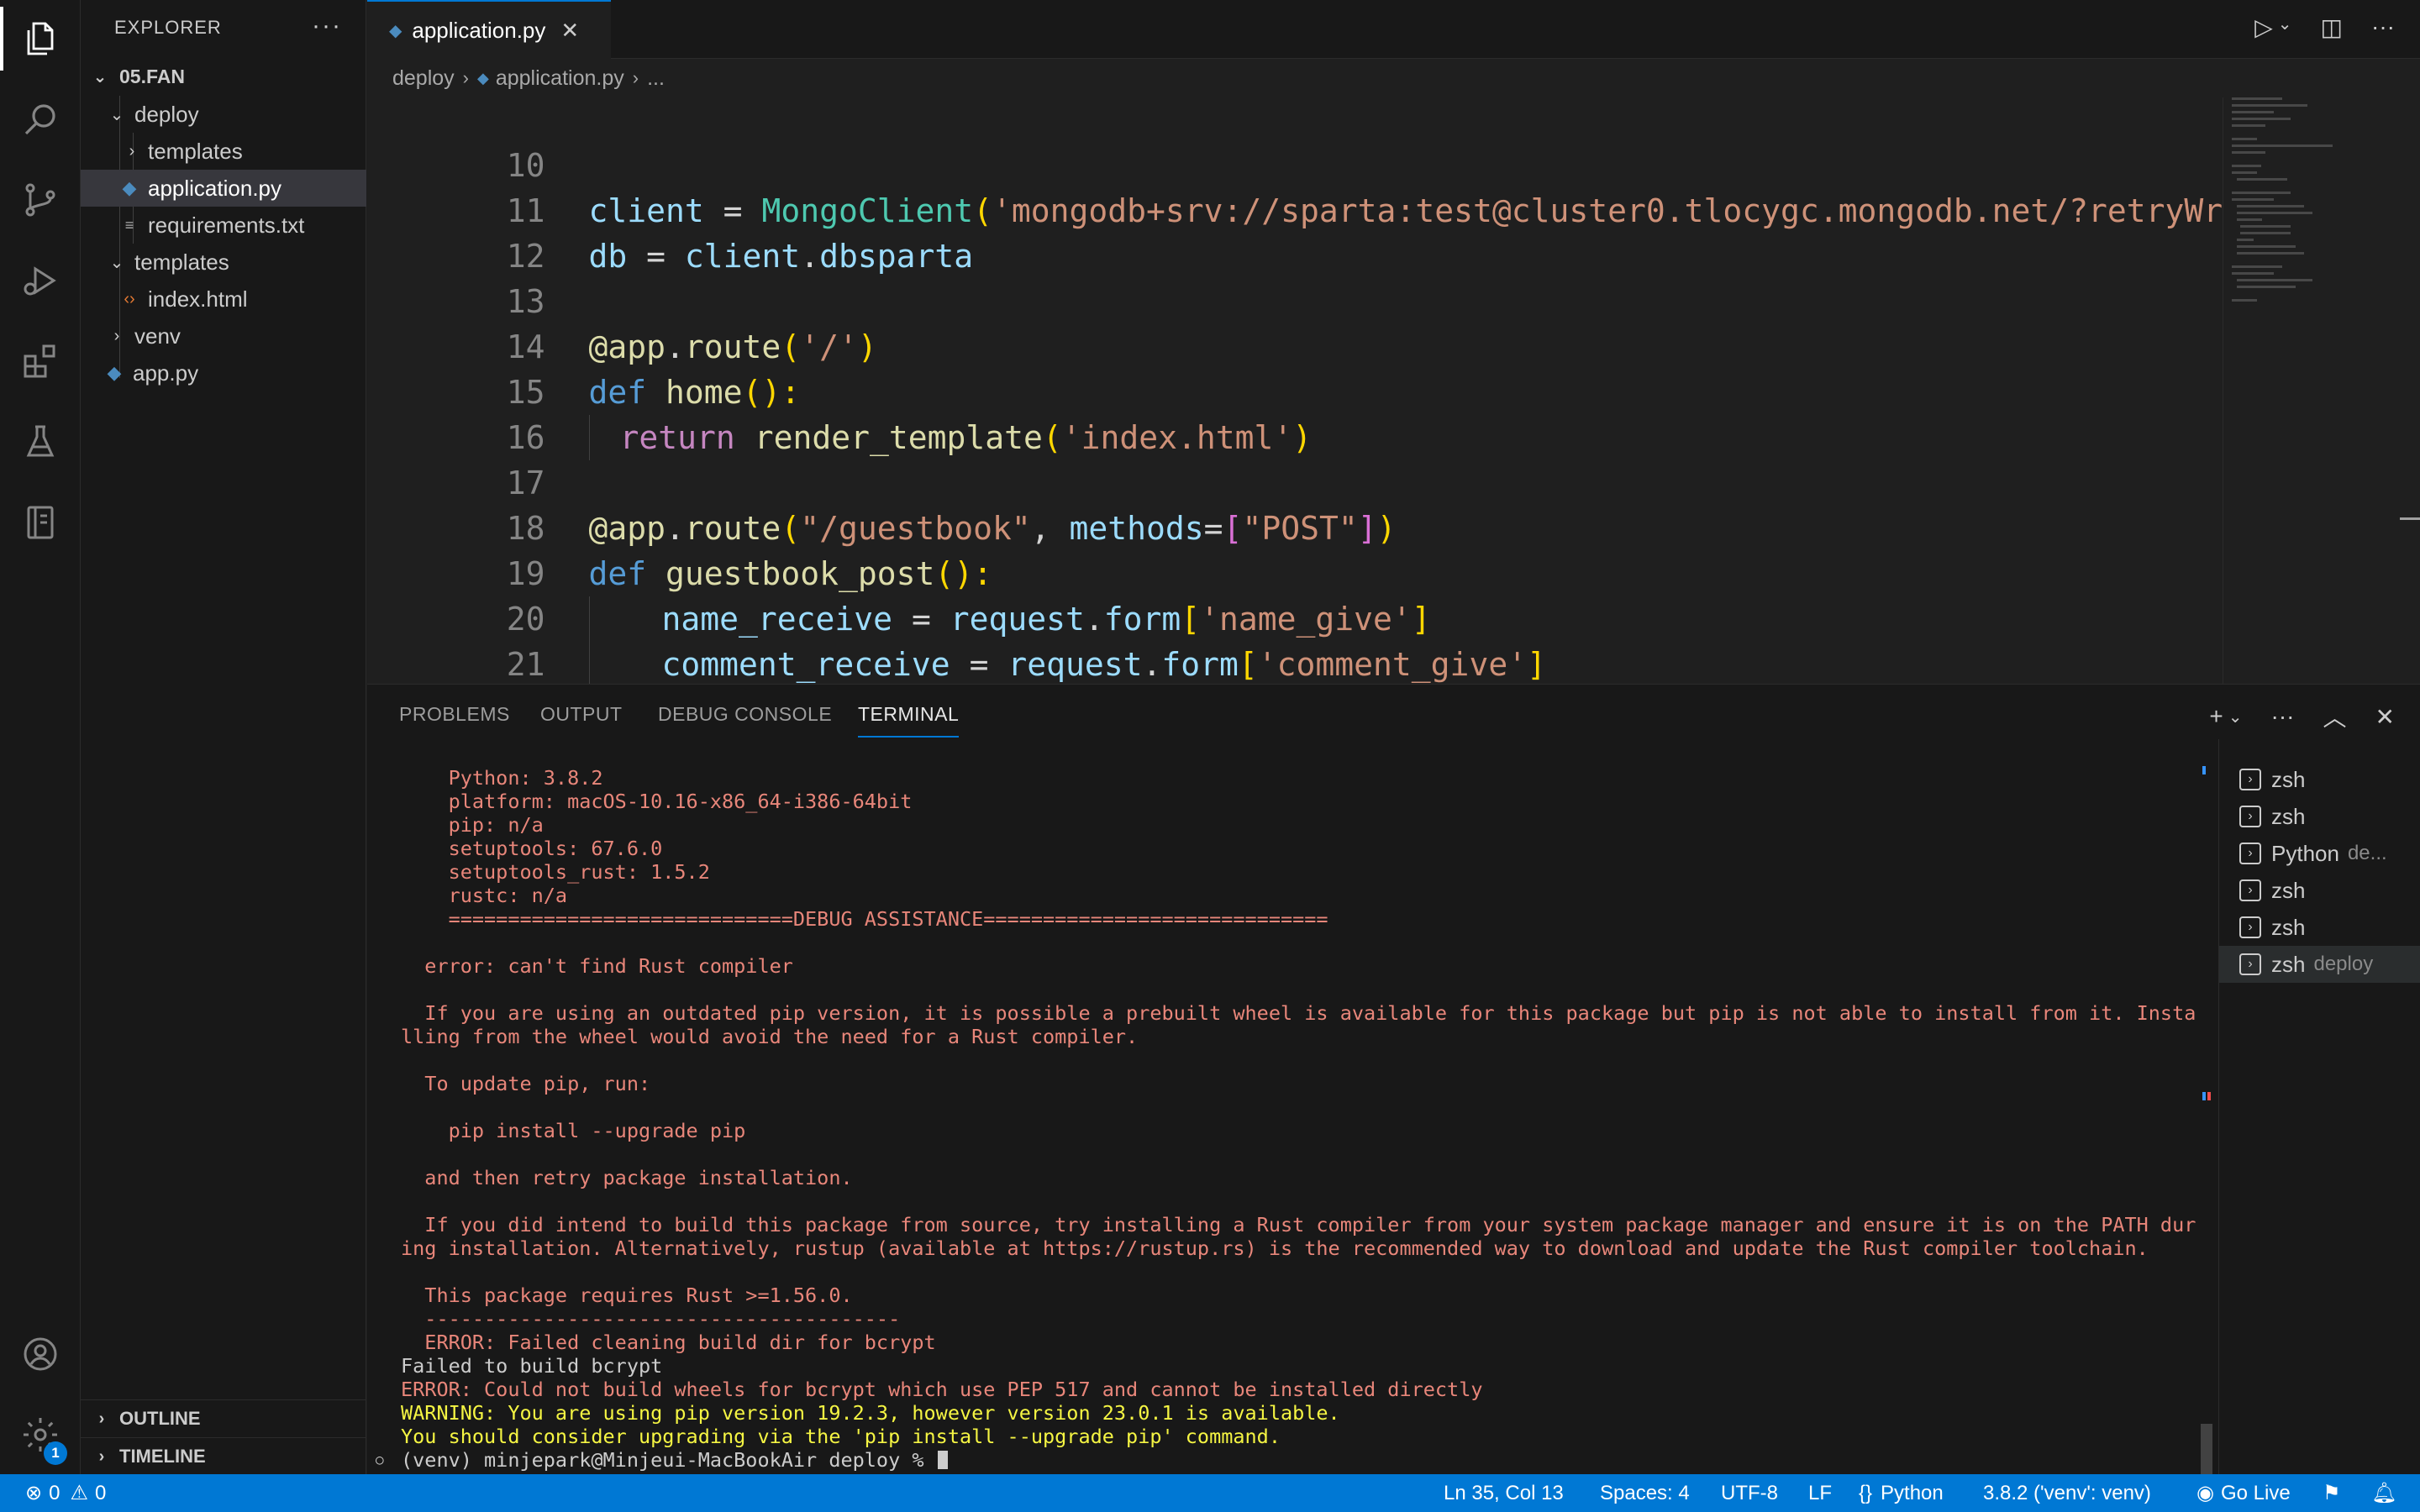 Image resolution: width=2420 pixels, height=1512 pixels. I want to click on search-icon, so click(40, 119).